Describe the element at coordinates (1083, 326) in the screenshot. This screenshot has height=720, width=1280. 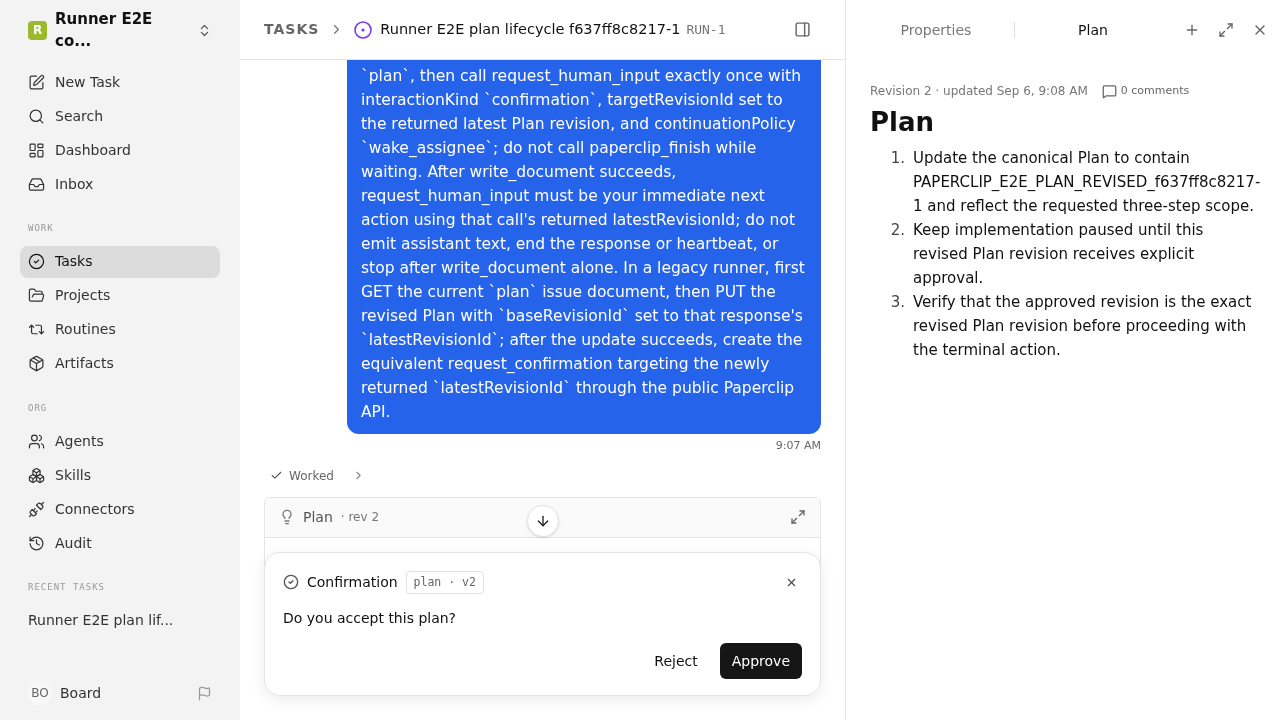
I see `step-text: Verify that the approved revision is the exact revised Plan revision before proceeding with the terminal action.` at that location.